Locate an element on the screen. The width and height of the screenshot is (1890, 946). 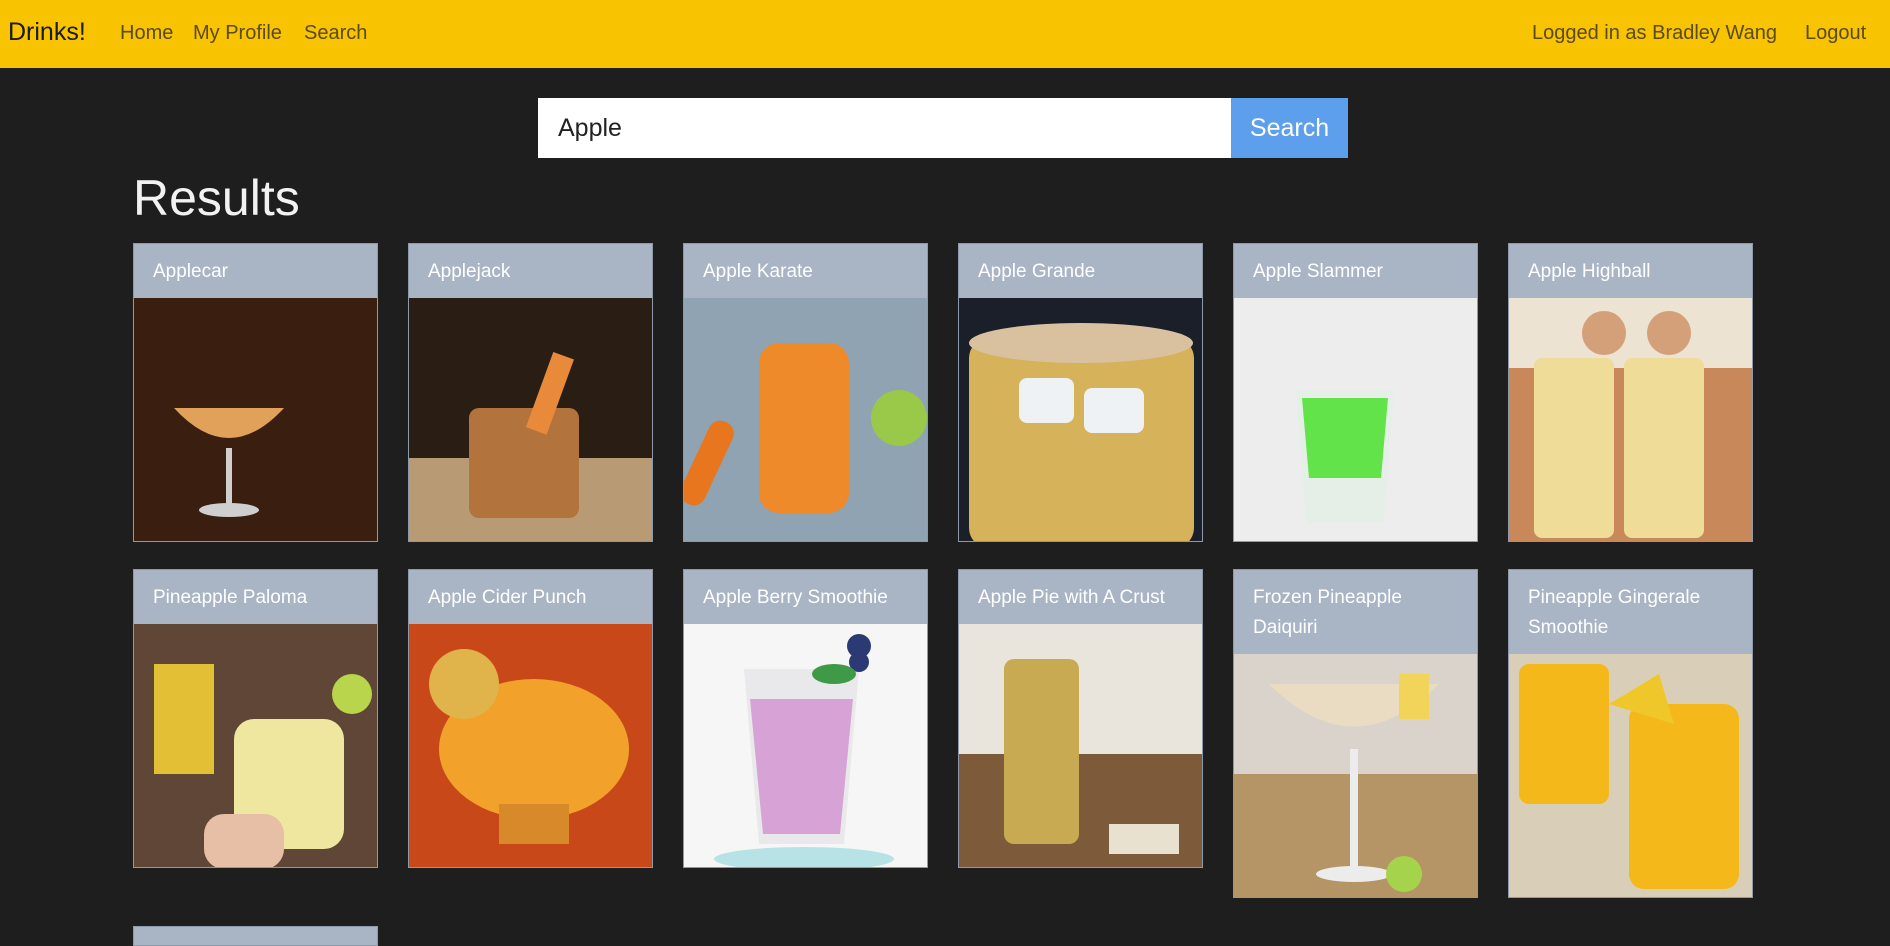
drink-card: Applejack is located at coordinates (530, 392).